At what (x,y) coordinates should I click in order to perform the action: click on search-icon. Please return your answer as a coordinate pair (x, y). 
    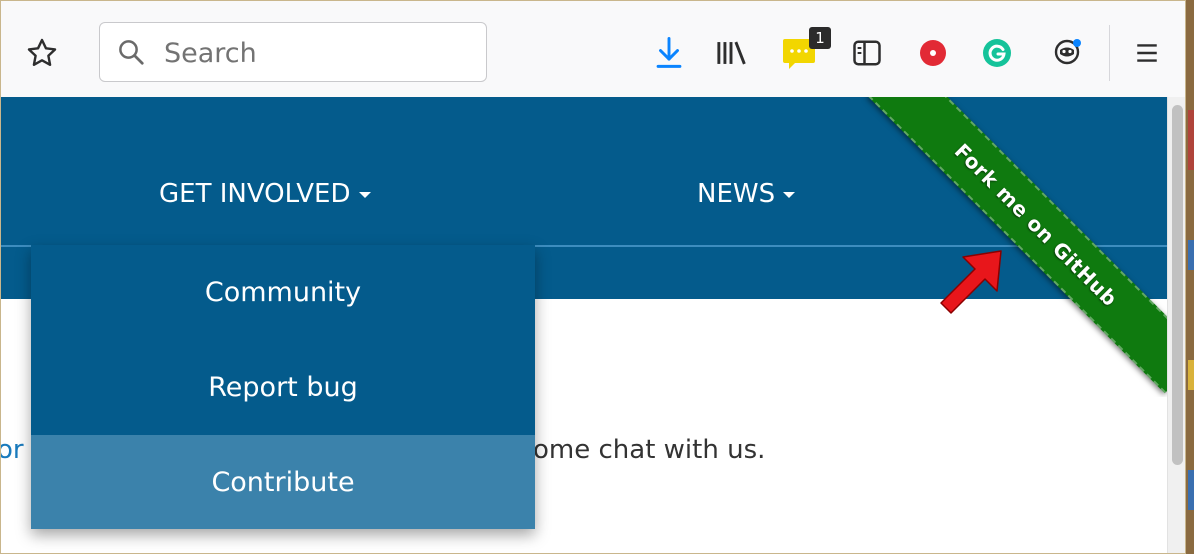
    Looking at the image, I should click on (131, 52).